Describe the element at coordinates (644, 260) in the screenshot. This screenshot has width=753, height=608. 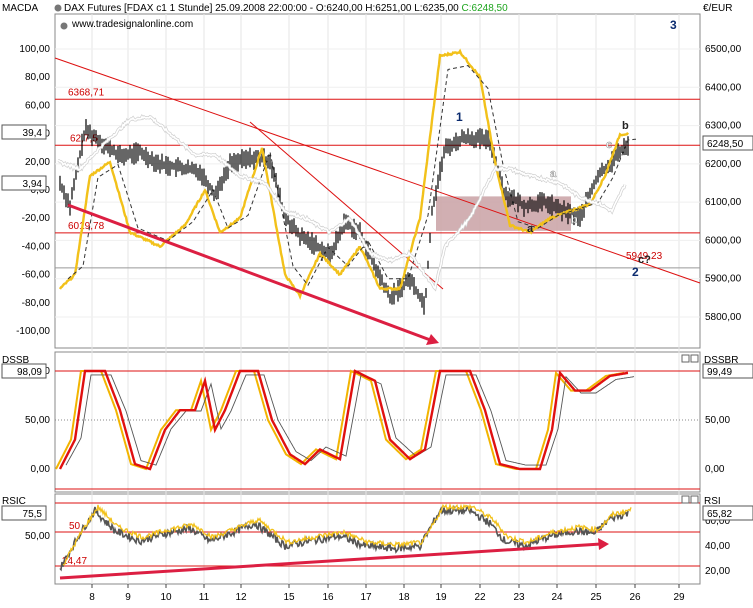
I see `wave-label: c?` at that location.